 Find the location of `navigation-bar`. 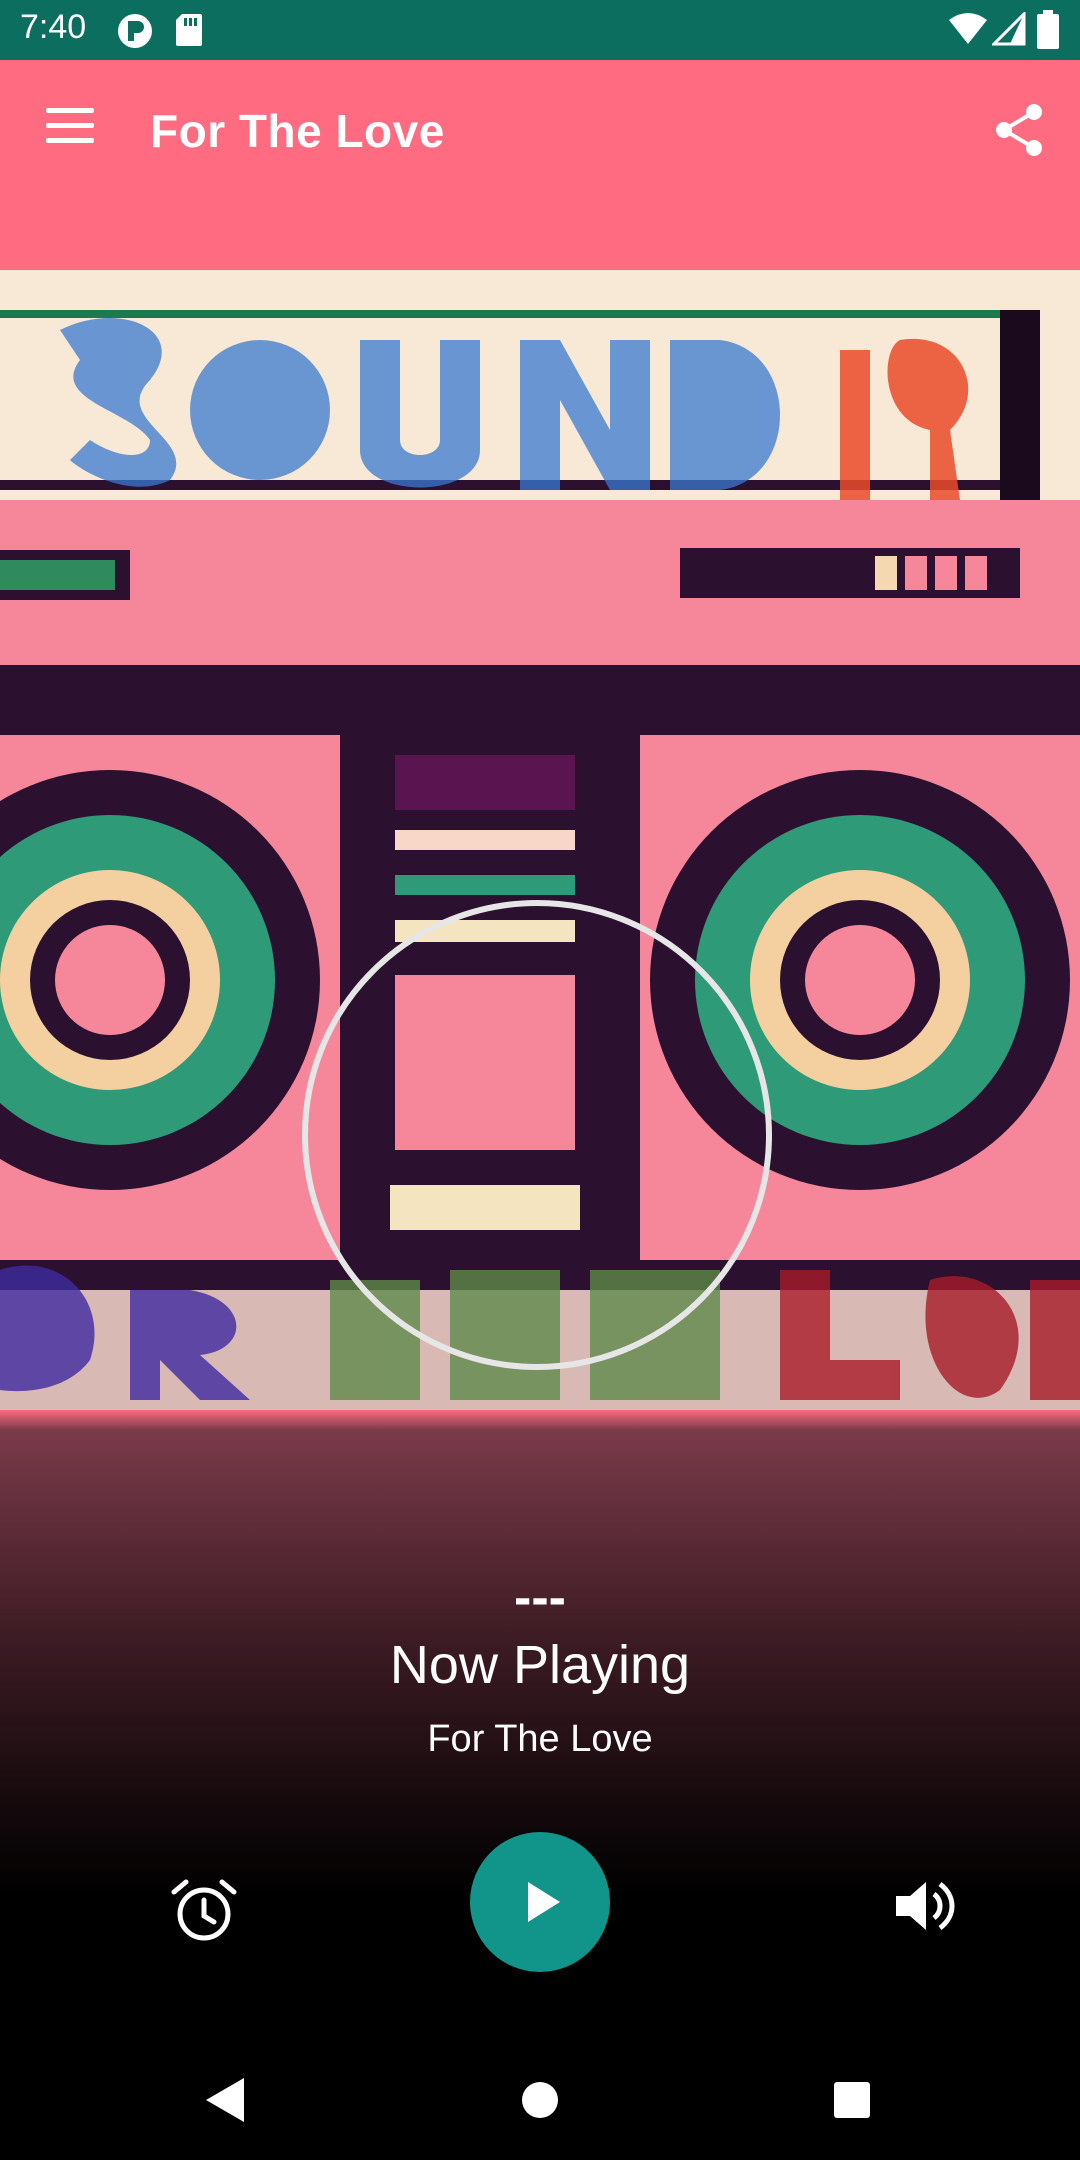

navigation-bar is located at coordinates (540, 2100).